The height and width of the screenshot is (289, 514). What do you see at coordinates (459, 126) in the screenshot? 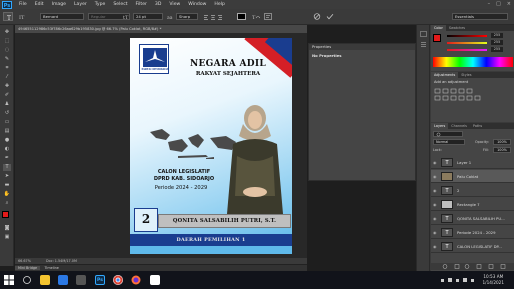
I see `tab-channels: Channels` at bounding box center [459, 126].